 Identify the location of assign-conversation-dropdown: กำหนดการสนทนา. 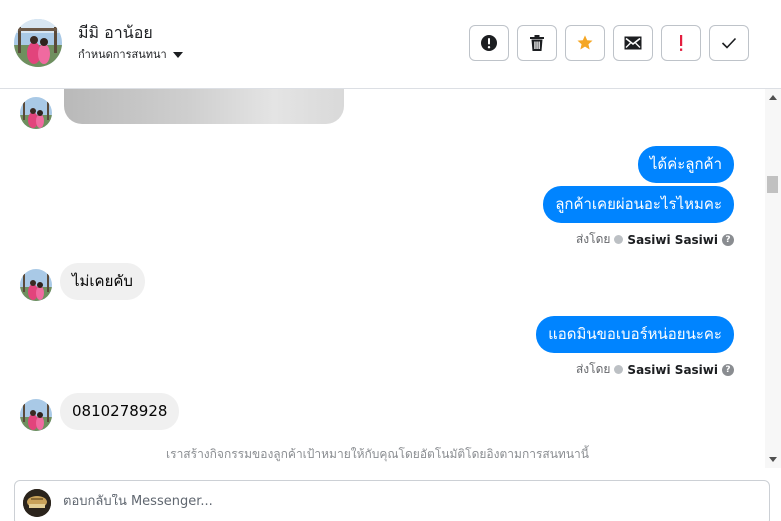
(130, 54).